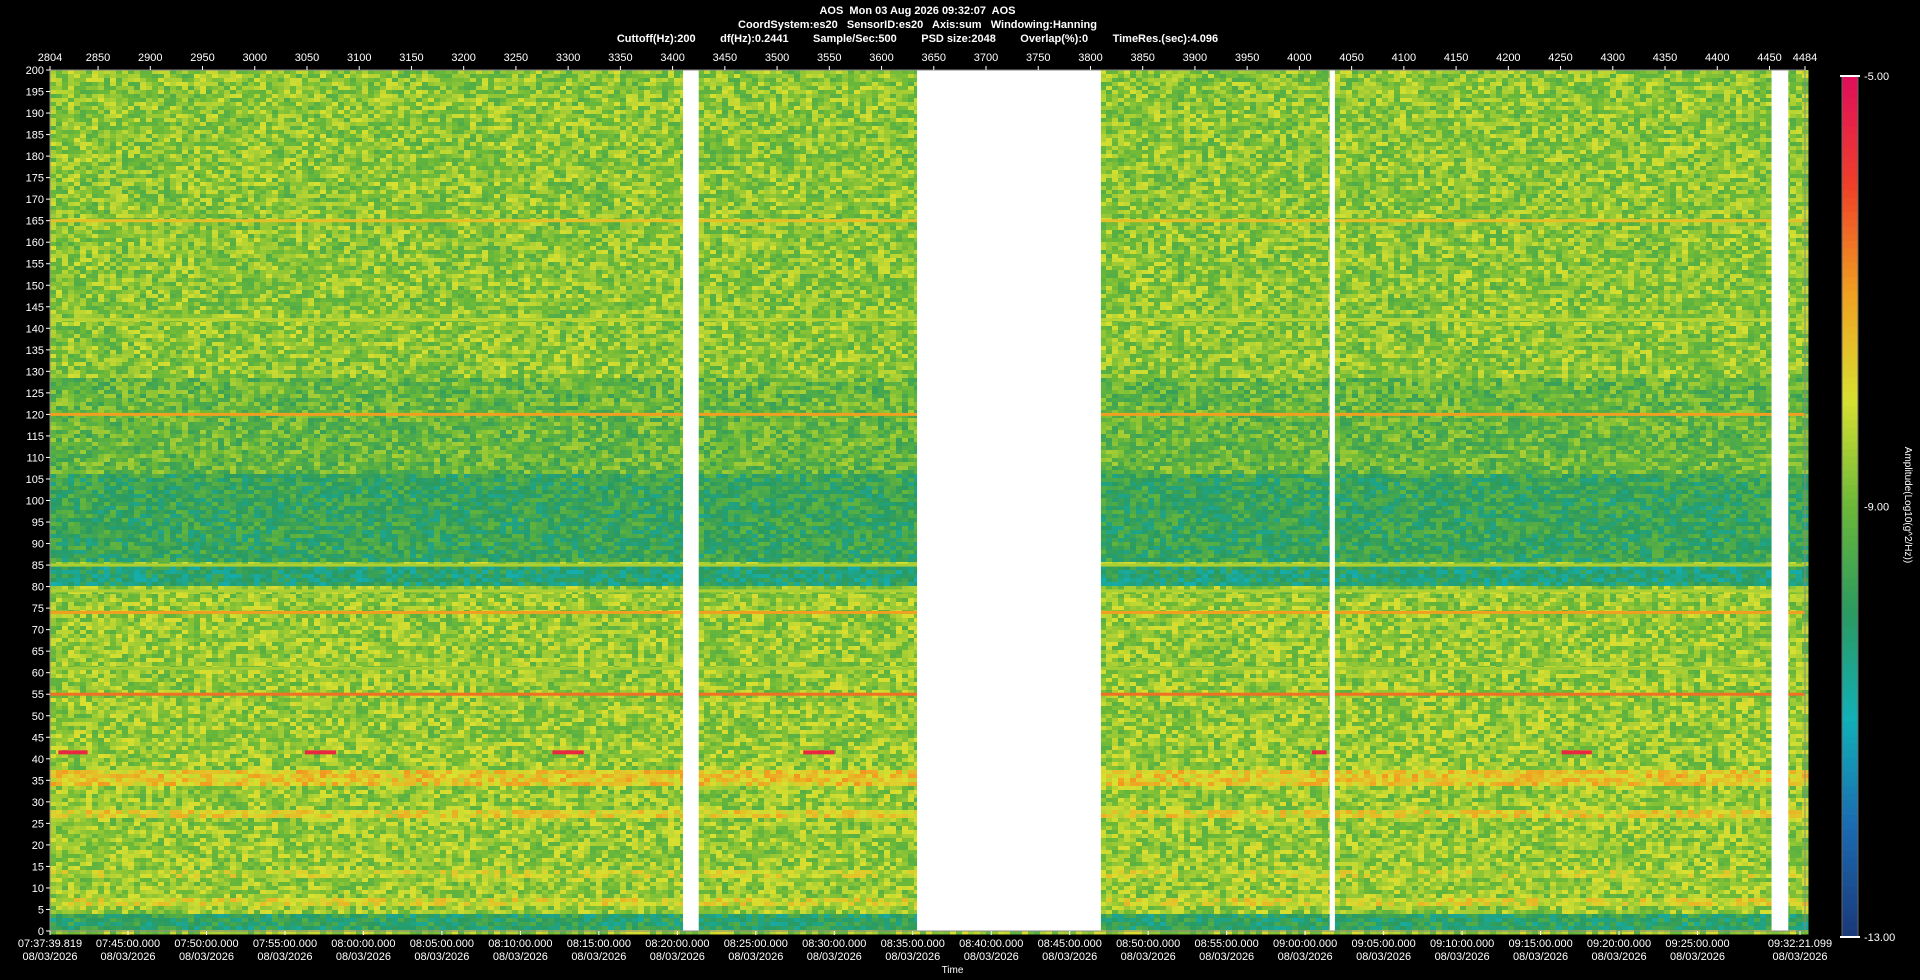 This screenshot has width=1920, height=980. What do you see at coordinates (35, 157) in the screenshot?
I see `y-tick-label: 180` at bounding box center [35, 157].